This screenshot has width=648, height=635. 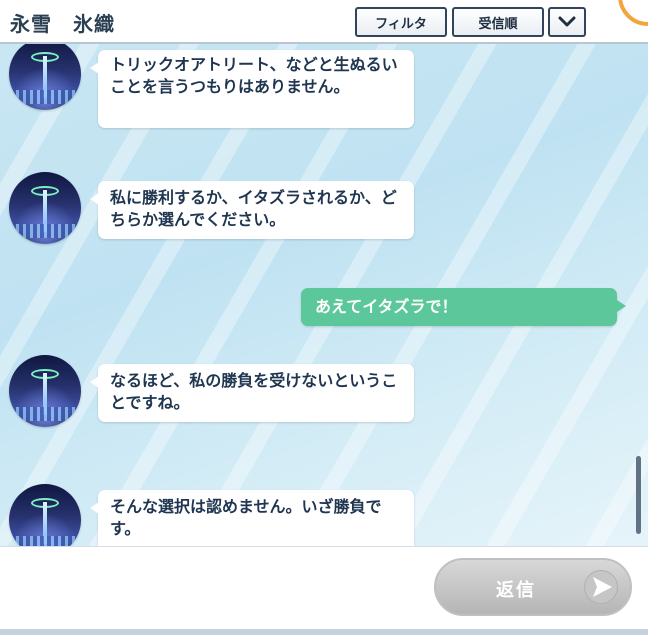 I want to click on message-text: 私に勝利するか、イタズラされるか、どちらか選んでください。, so click(x=253, y=208).